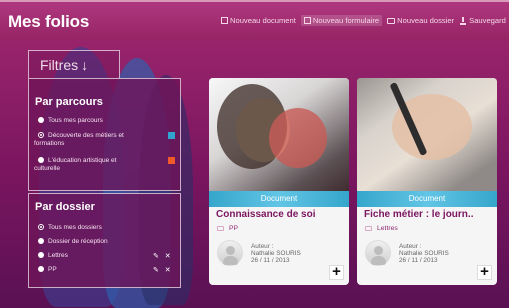 This screenshot has height=308, width=509. Describe the element at coordinates (463, 20) in the screenshot. I see `download-icon` at that location.